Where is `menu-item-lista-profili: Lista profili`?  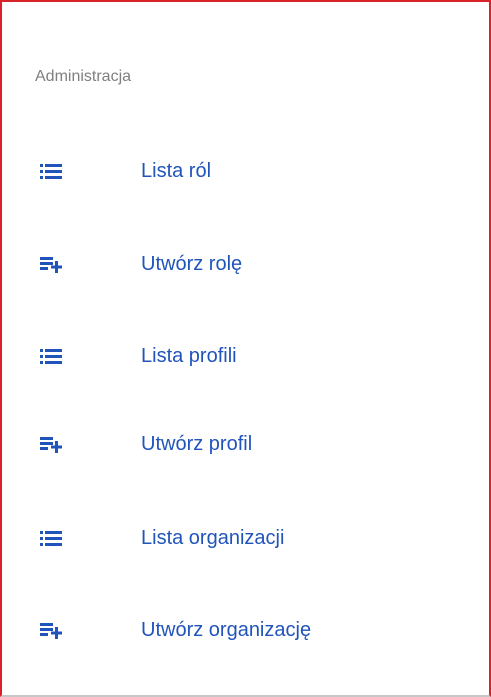
menu-item-lista-profili: Lista profili is located at coordinates (245, 356).